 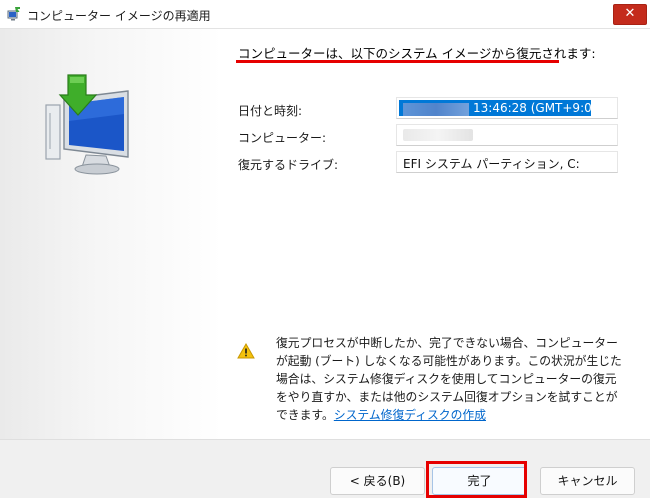 What do you see at coordinates (270, 111) in the screenshot?
I see `date-time-label: 日付と時刻:` at bounding box center [270, 111].